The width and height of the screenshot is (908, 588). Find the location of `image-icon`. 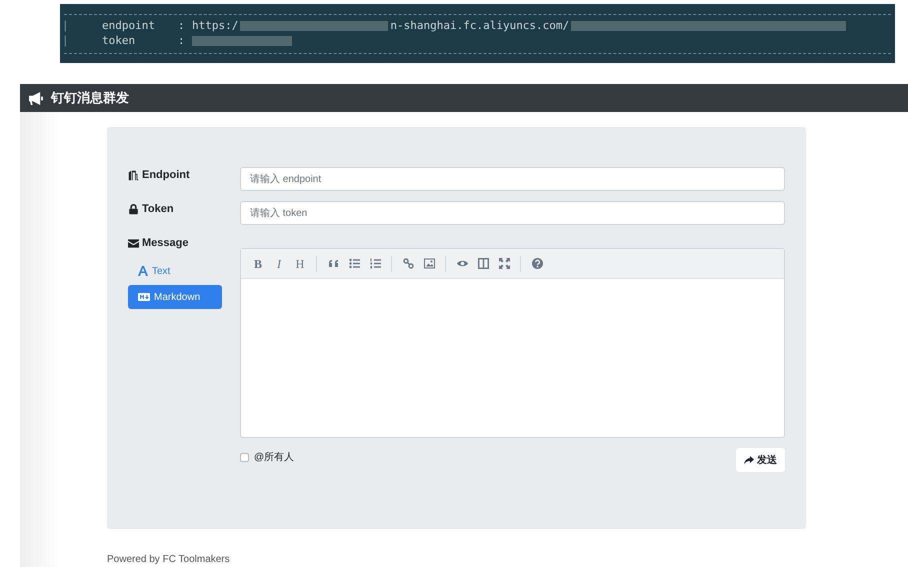

image-icon is located at coordinates (429, 263).